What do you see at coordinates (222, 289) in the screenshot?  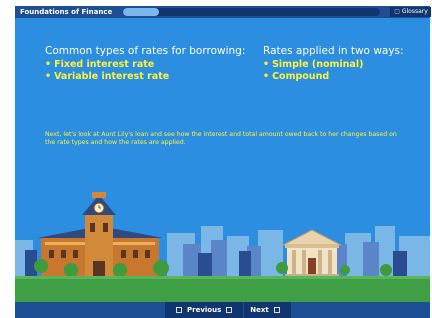 I see `grass` at bounding box center [222, 289].